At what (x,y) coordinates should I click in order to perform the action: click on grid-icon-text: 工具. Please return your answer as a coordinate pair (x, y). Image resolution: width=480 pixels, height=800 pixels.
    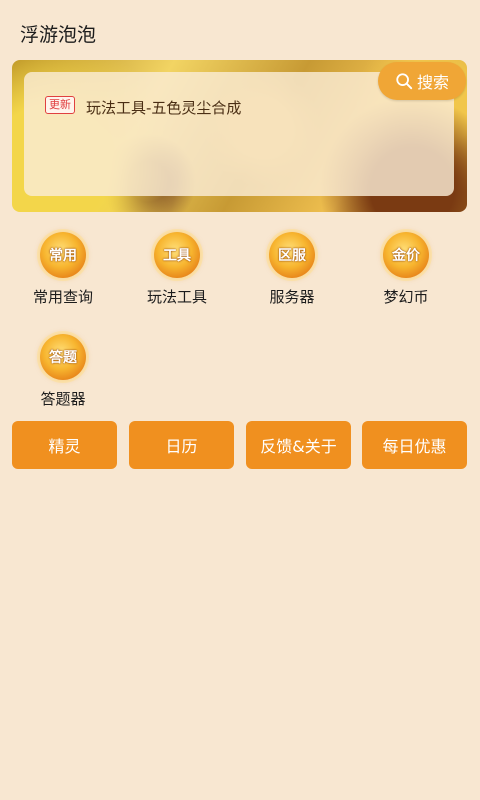
    Looking at the image, I should click on (177, 256).